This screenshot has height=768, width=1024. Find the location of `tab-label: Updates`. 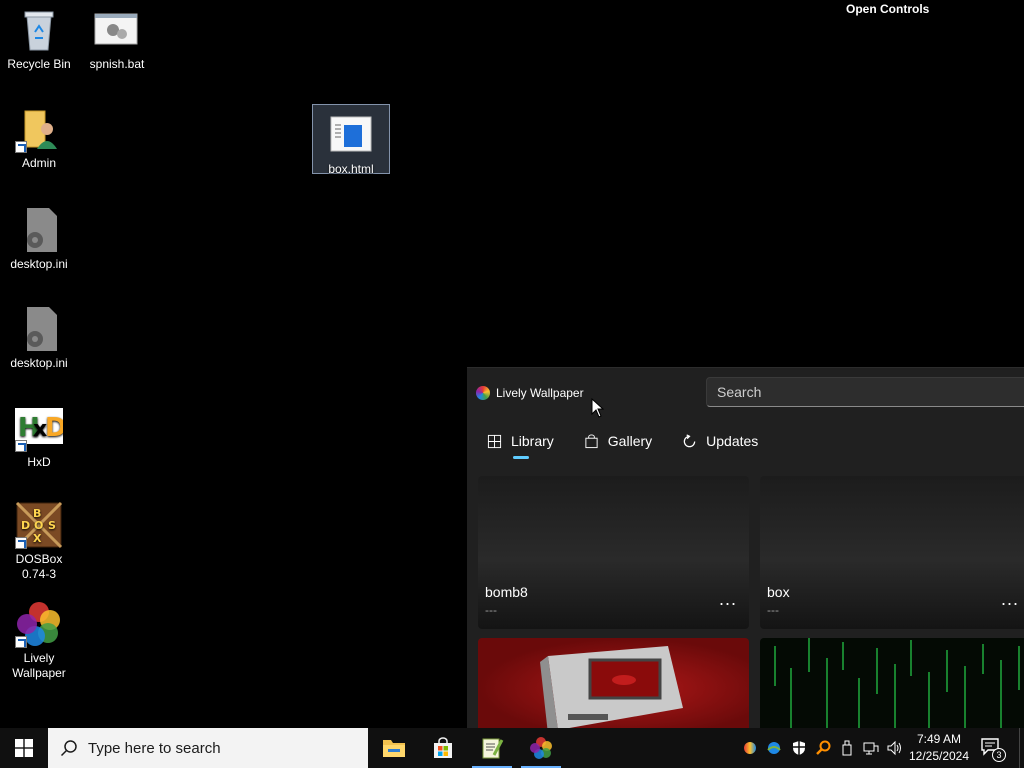

tab-label: Updates is located at coordinates (732, 441).